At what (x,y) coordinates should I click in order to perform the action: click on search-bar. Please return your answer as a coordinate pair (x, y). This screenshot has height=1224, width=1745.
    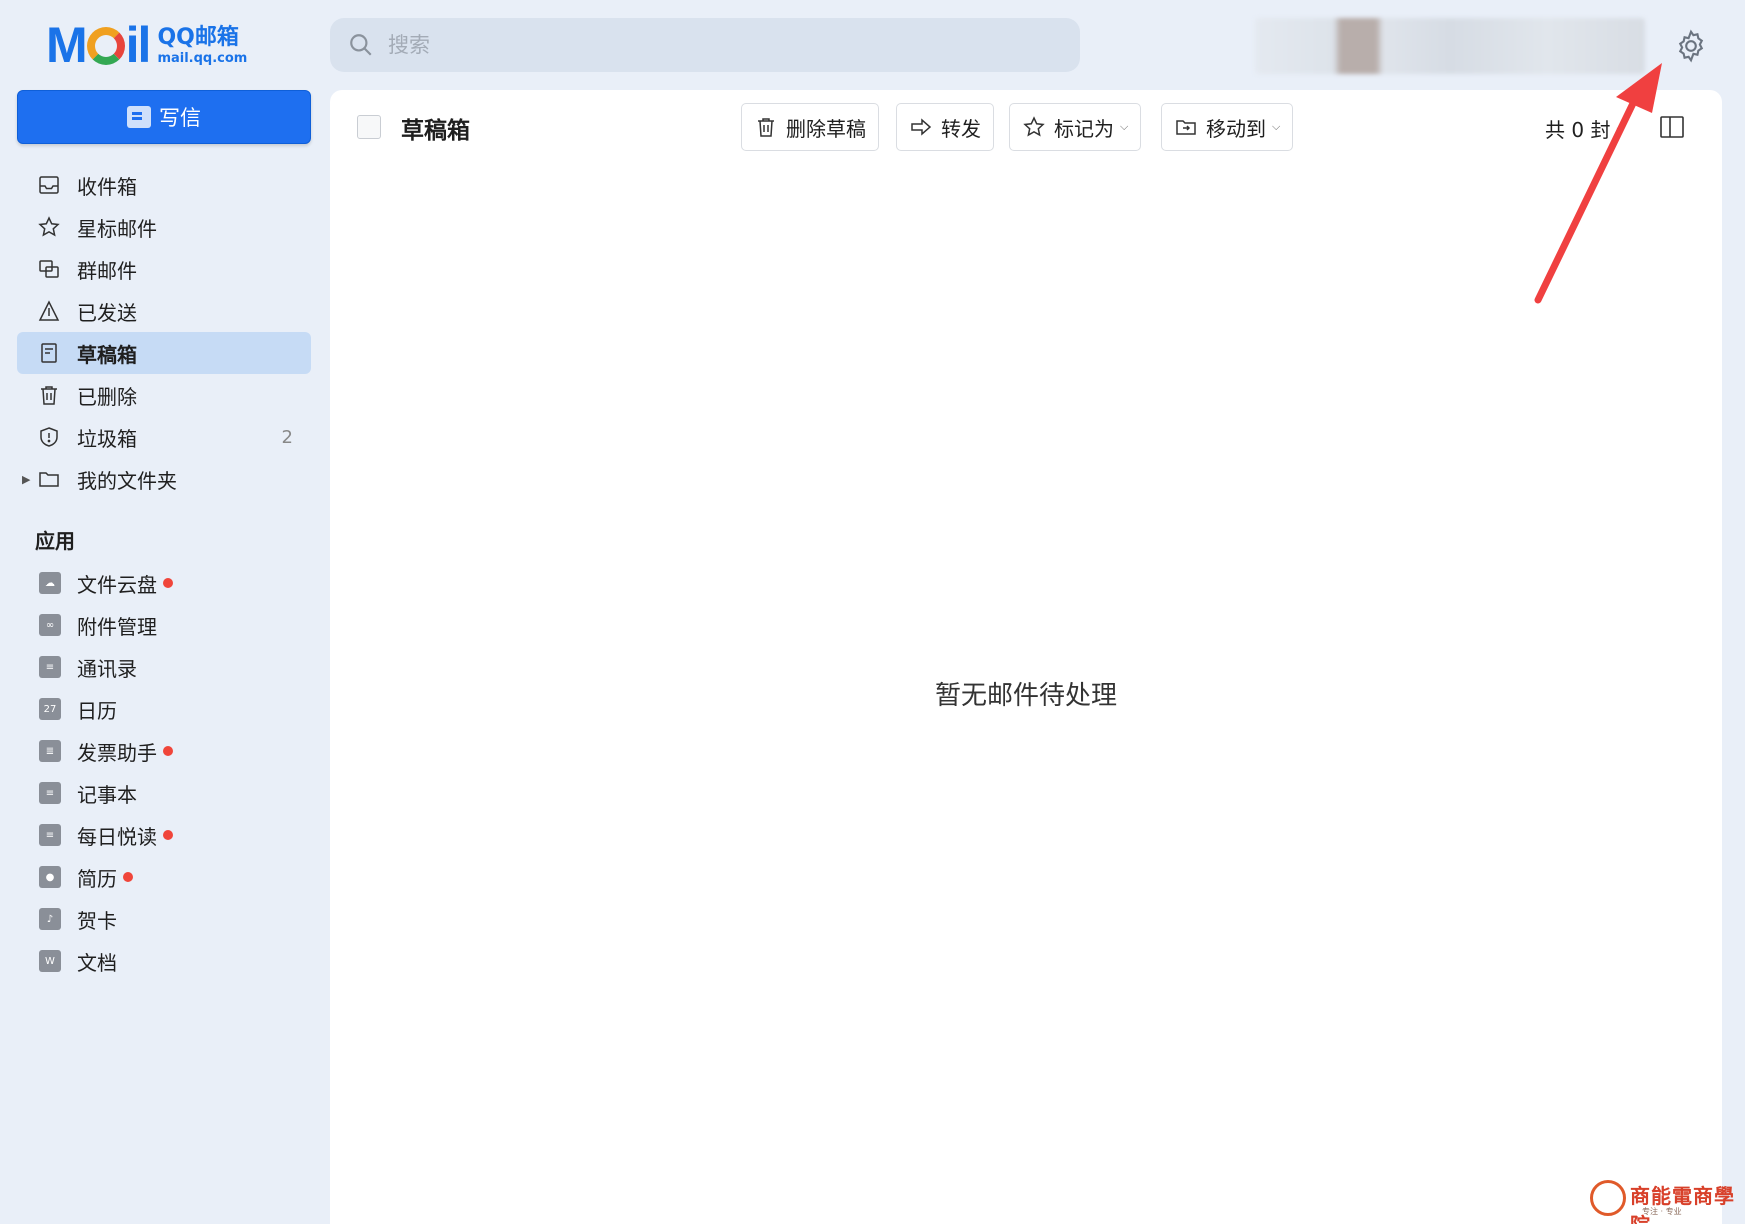
    Looking at the image, I should click on (705, 45).